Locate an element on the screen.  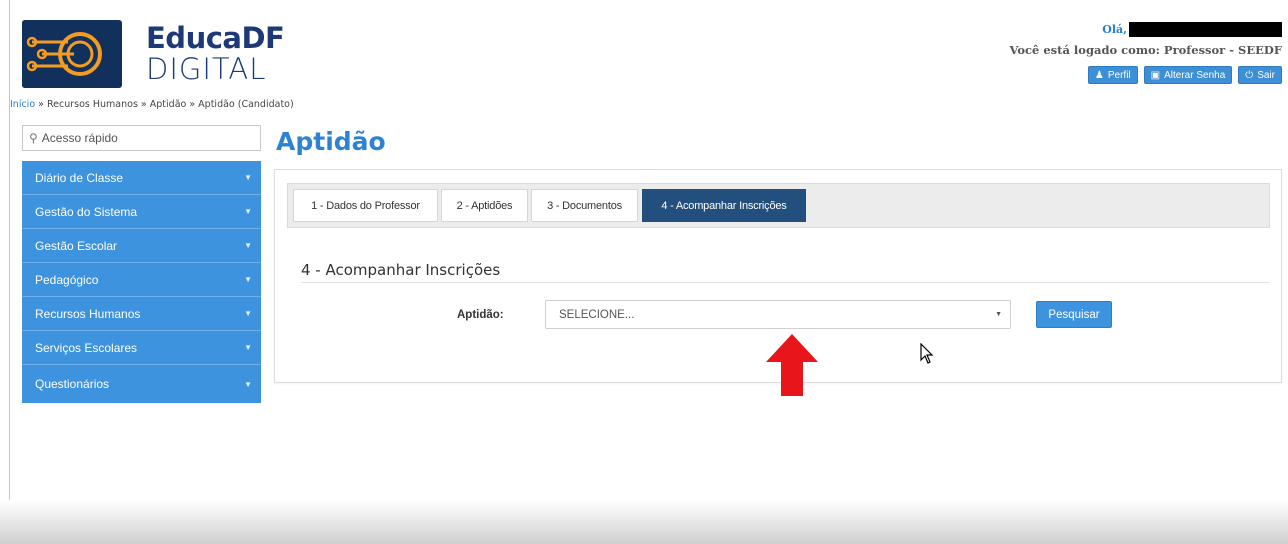
redacted-username is located at coordinates (1205, 29).